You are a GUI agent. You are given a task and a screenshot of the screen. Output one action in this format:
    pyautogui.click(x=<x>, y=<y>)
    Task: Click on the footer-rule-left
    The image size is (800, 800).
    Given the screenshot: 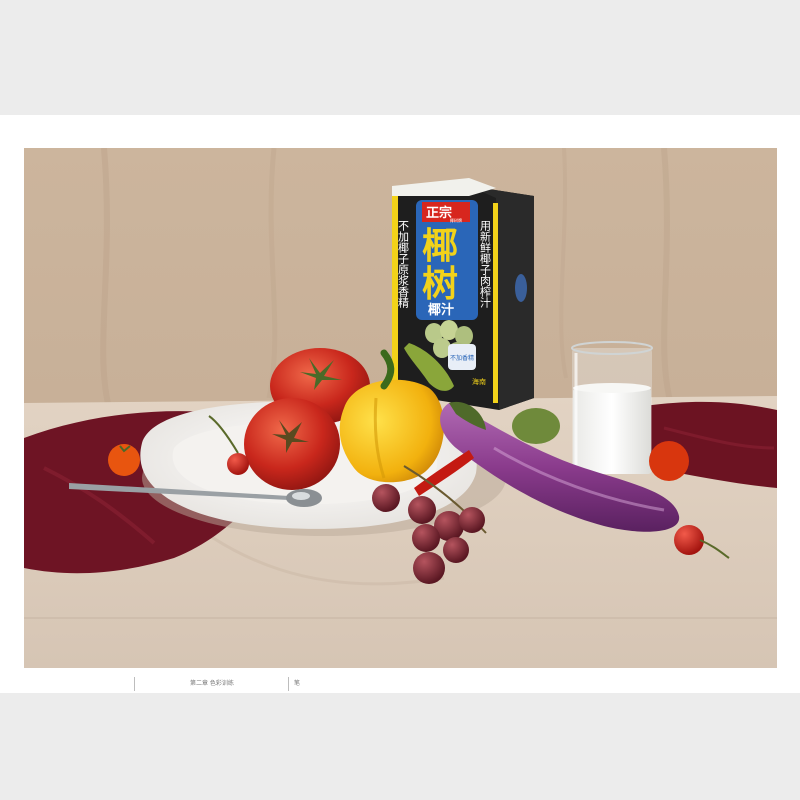 What is the action you would take?
    pyautogui.click(x=134, y=684)
    